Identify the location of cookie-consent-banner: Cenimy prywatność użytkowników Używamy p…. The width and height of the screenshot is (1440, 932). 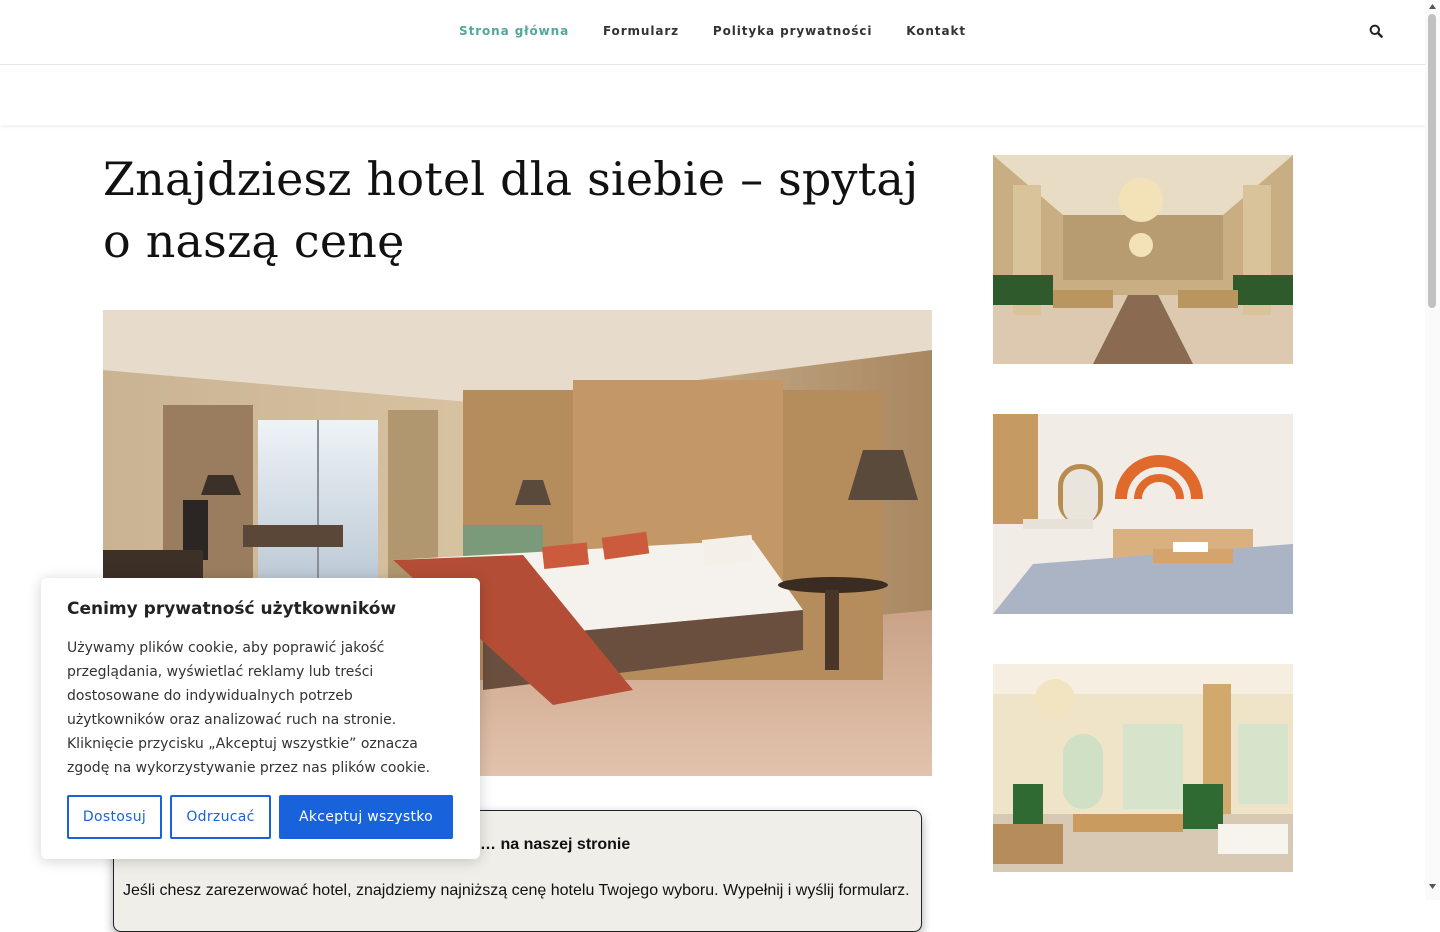
(260, 718).